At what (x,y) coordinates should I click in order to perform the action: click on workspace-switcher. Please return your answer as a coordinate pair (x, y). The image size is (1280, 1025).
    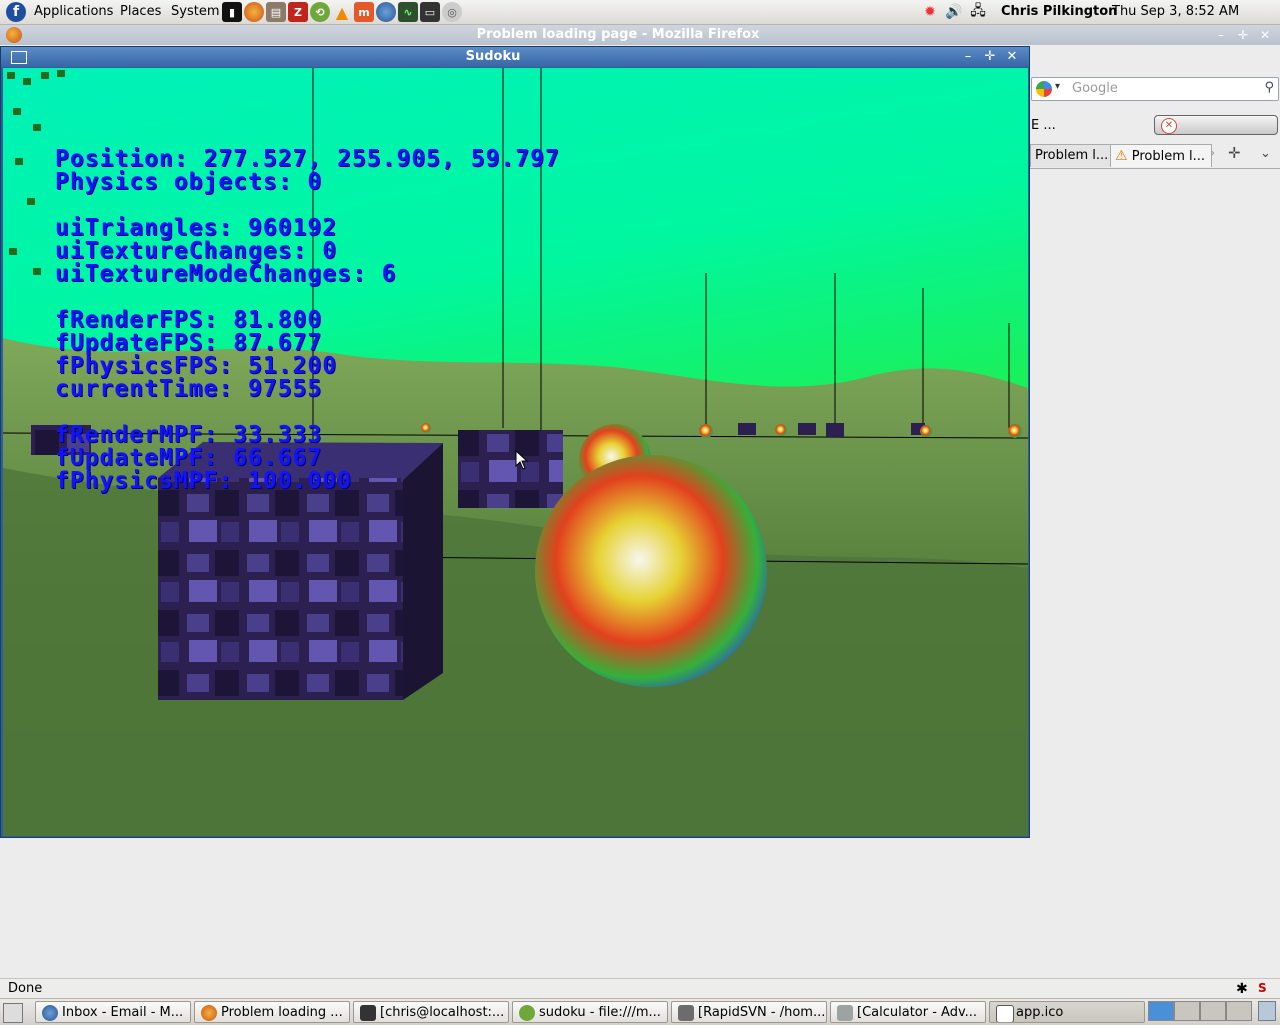
    Looking at the image, I should click on (1200, 1011).